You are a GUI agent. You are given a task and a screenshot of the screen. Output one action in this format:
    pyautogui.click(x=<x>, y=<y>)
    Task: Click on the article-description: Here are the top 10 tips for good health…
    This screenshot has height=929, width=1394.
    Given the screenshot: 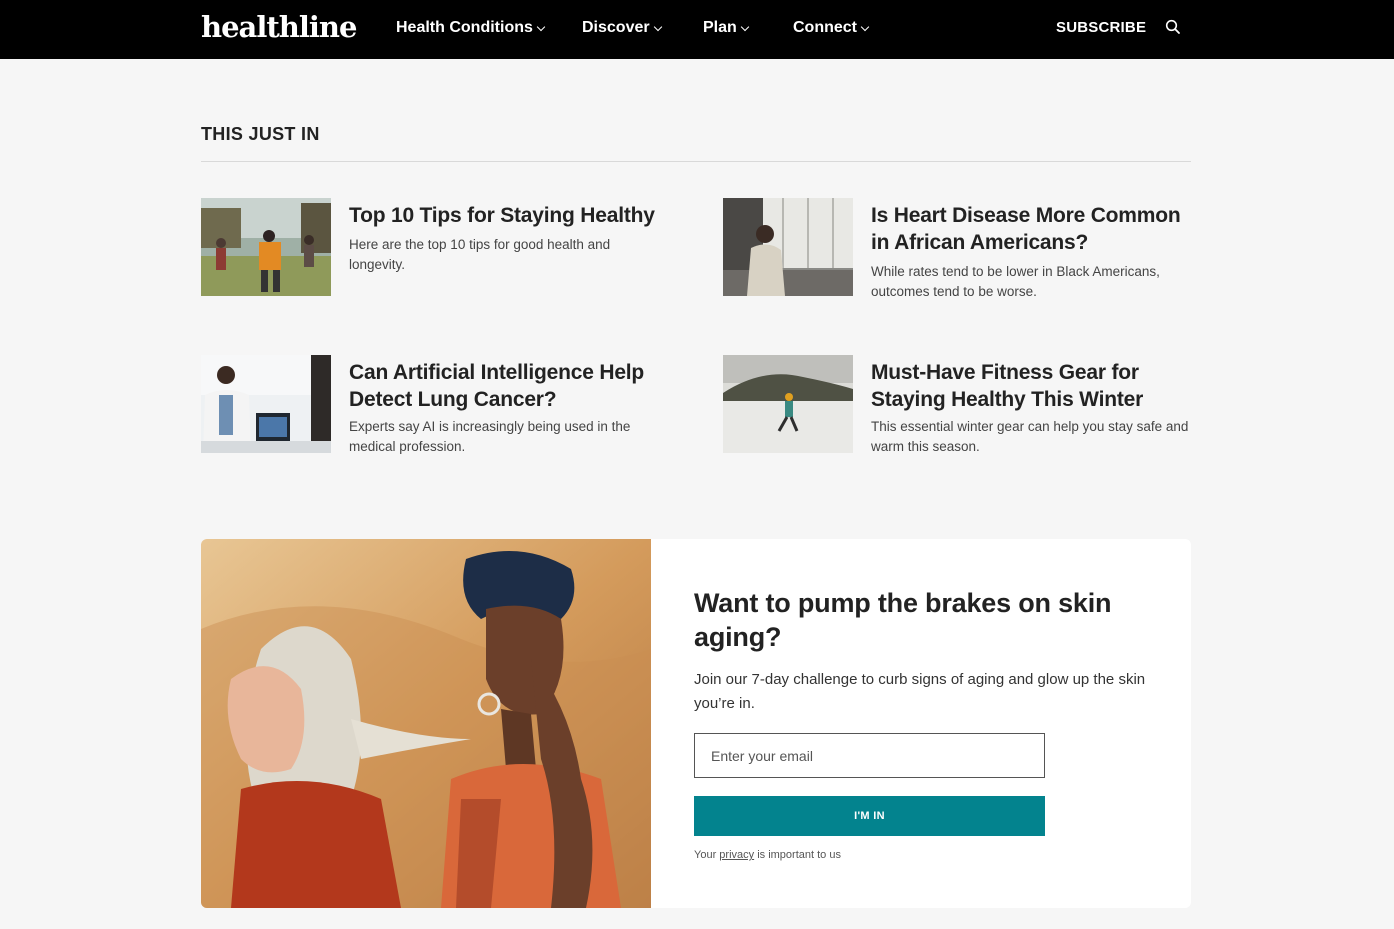 What is the action you would take?
    pyautogui.click(x=480, y=254)
    